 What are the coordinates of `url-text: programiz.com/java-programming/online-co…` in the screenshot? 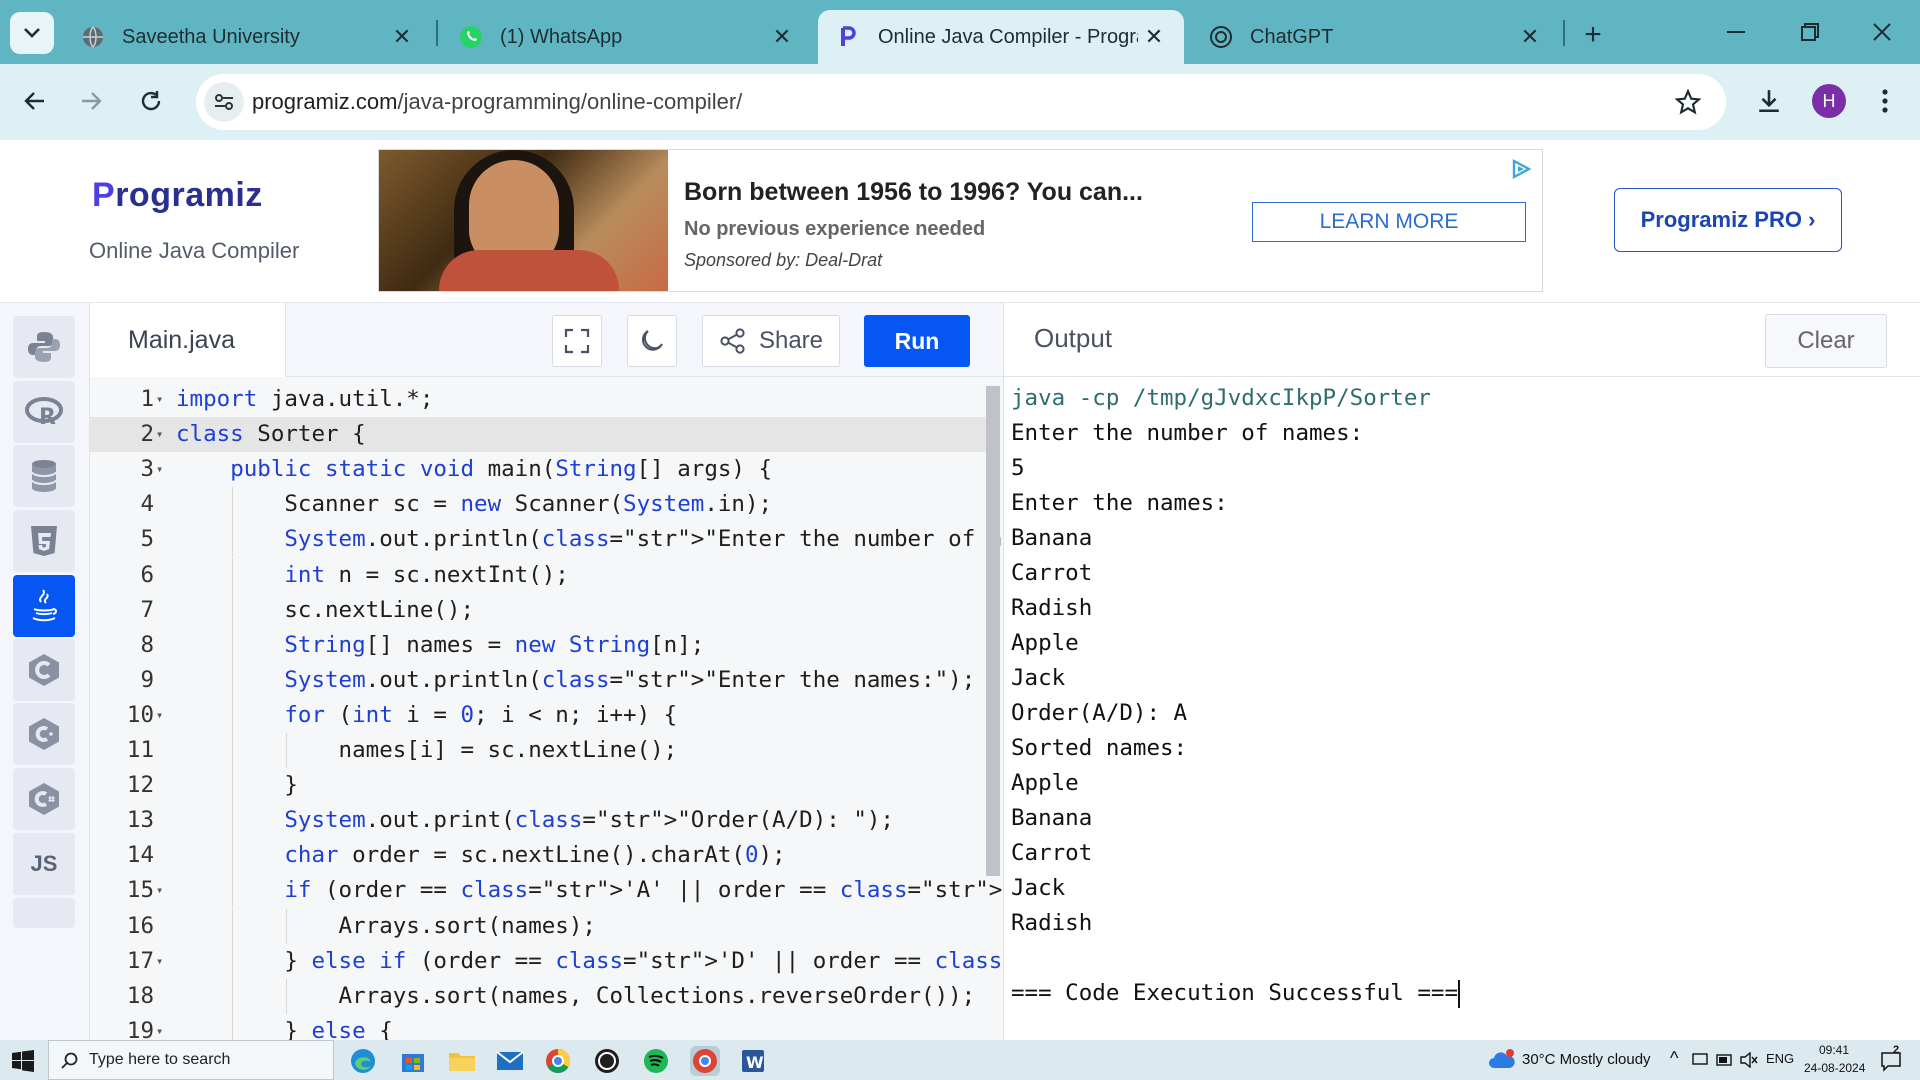 It's located at (497, 102).